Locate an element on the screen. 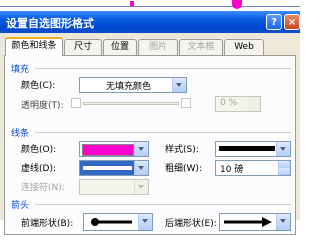 The image size is (320, 240). connector-dropdown is located at coordinates (114, 187).